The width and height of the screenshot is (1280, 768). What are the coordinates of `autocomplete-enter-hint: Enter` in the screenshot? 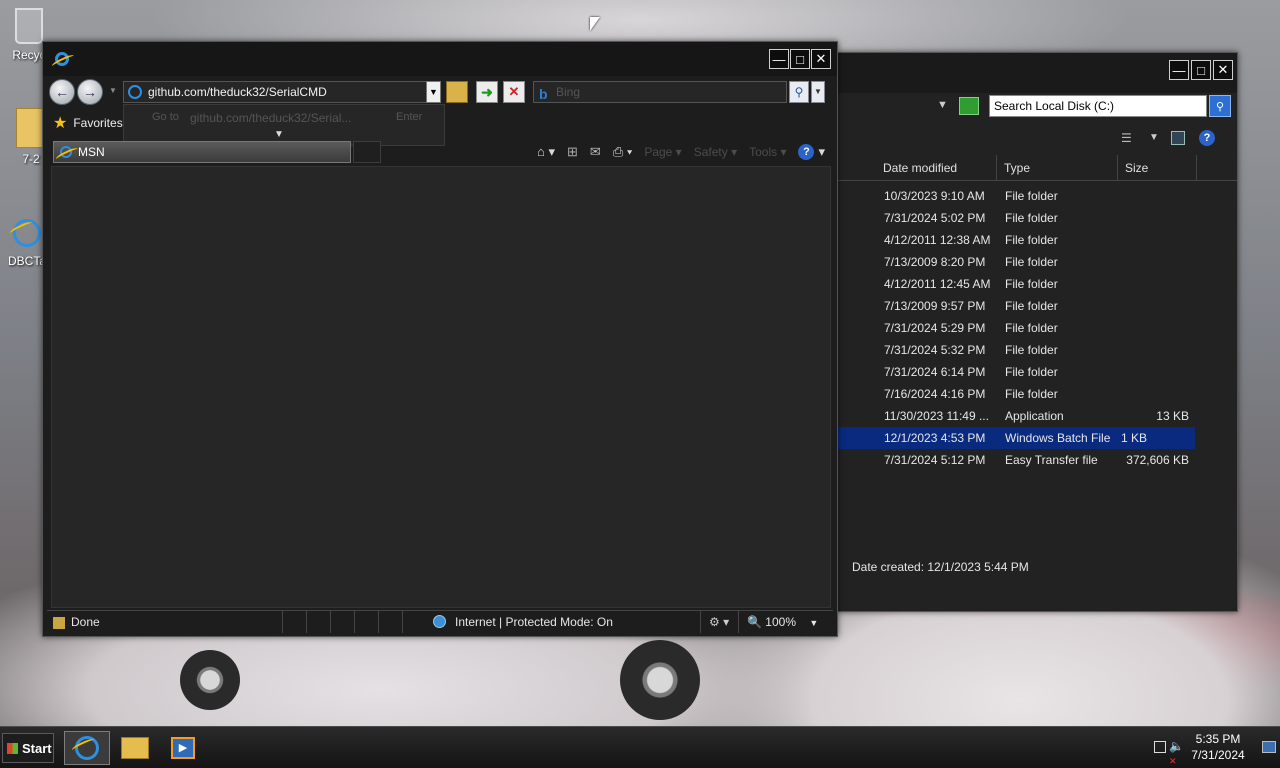 It's located at (409, 117).